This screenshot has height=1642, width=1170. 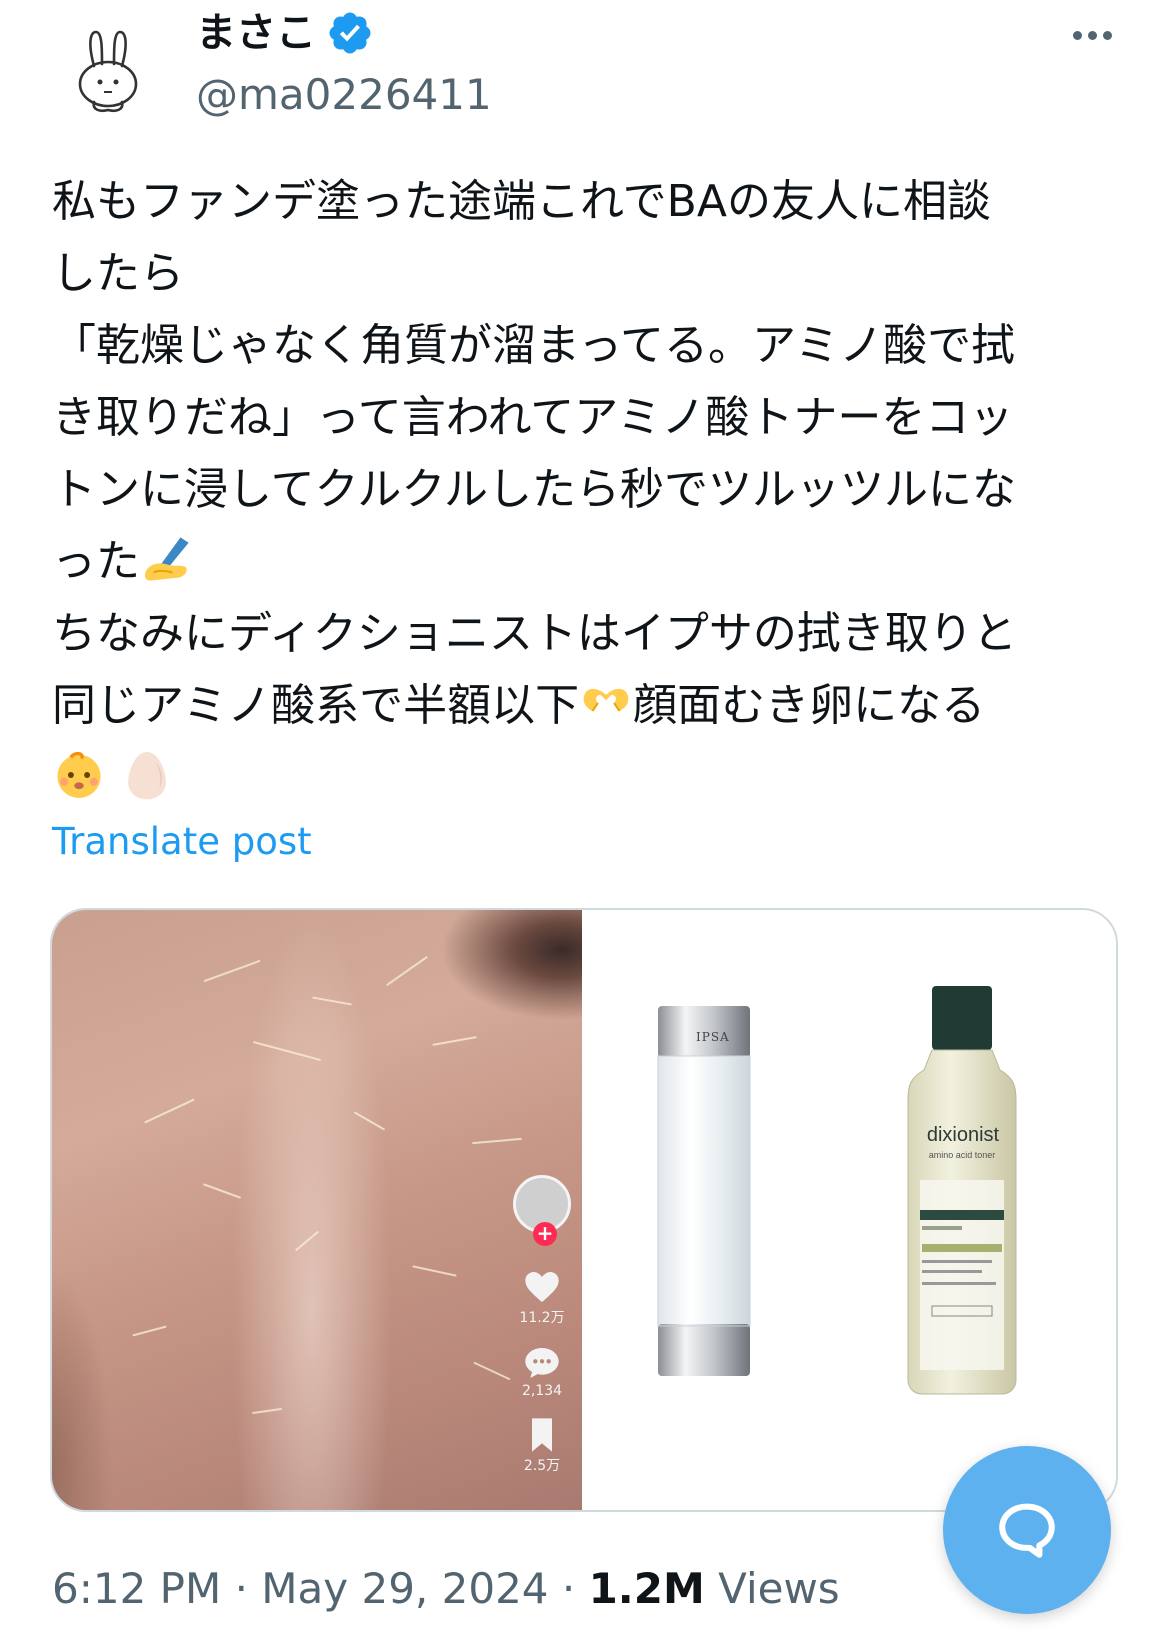 I want to click on baby-emoji, so click(x=79, y=774).